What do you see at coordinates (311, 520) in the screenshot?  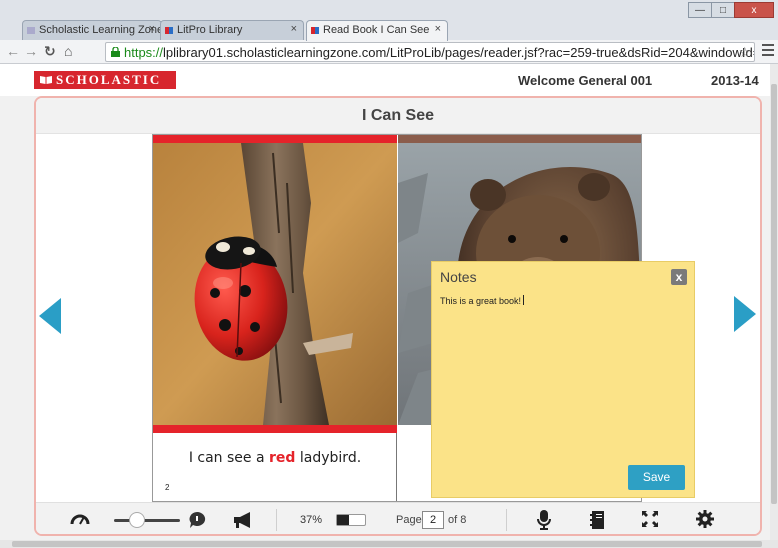 I see `zoom-level: 37%` at bounding box center [311, 520].